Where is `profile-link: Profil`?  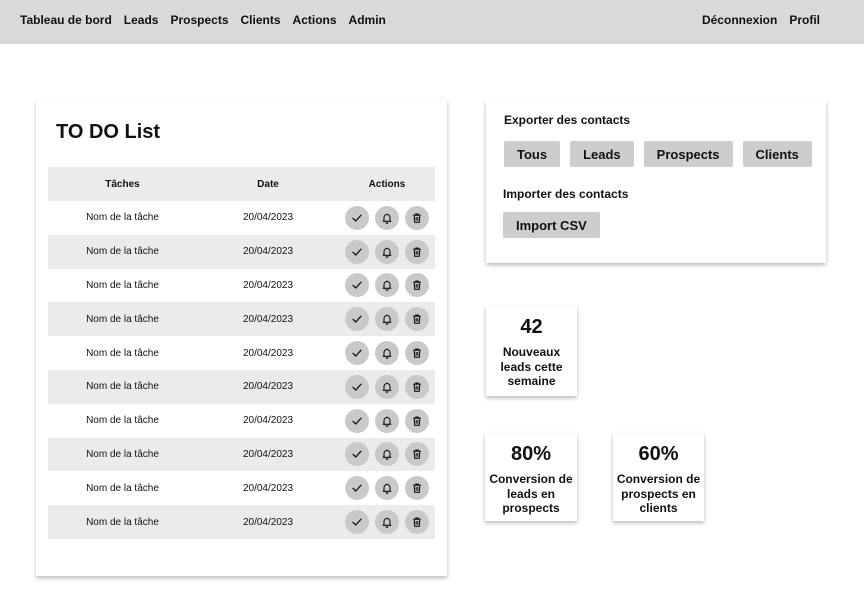 profile-link: Profil is located at coordinates (804, 20).